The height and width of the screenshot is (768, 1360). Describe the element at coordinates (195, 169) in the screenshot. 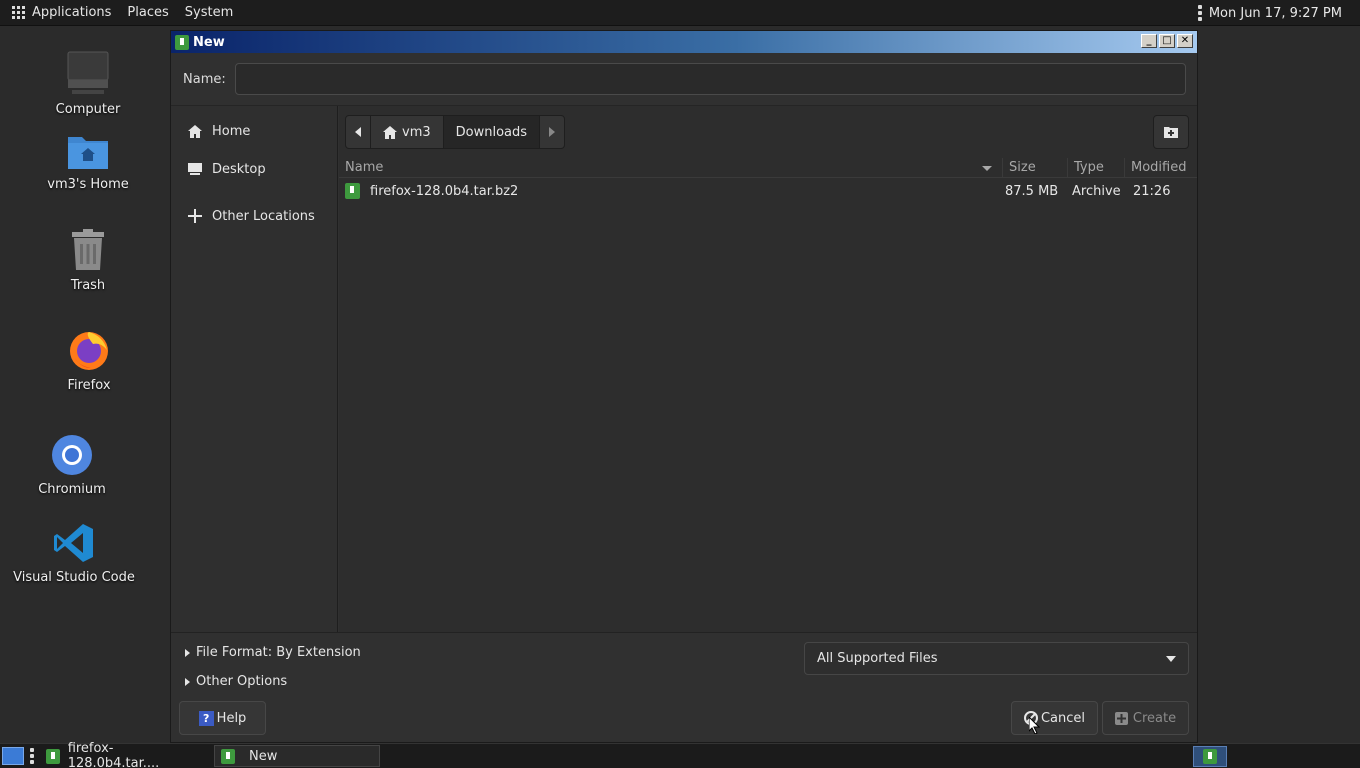

I see `desktop-icon` at that location.